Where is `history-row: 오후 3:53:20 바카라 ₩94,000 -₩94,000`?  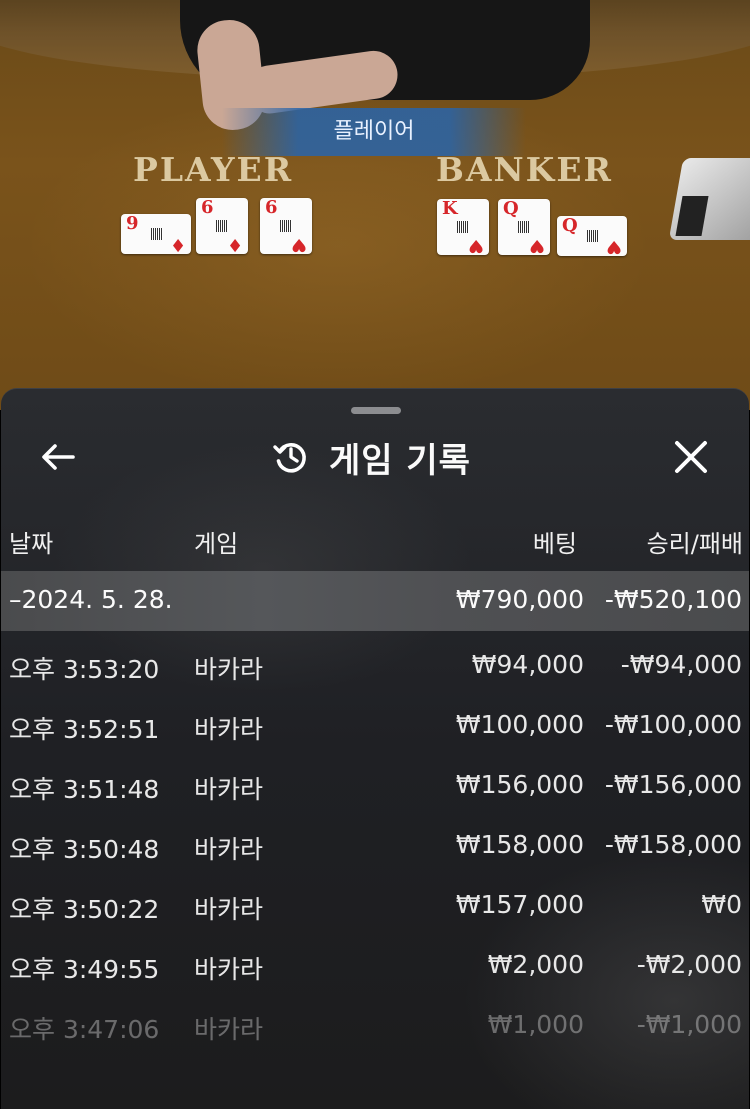 history-row: 오후 3:53:20 바카라 ₩94,000 -₩94,000 is located at coordinates (375, 666).